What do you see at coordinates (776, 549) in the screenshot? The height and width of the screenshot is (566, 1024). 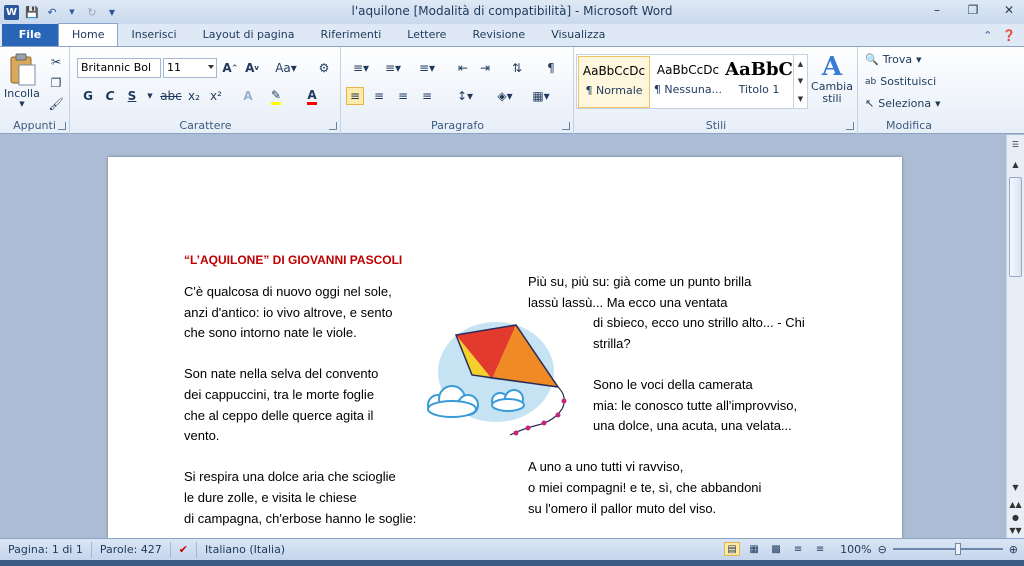 I see `web-layout-icon: ▩` at bounding box center [776, 549].